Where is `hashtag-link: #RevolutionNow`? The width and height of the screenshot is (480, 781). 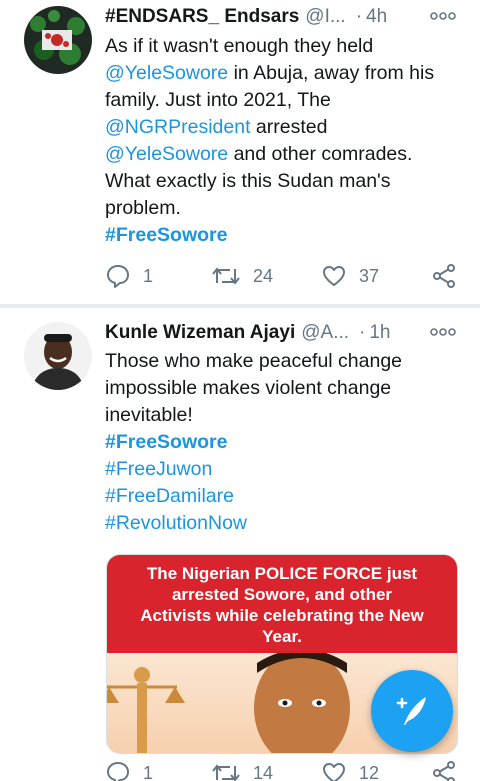 hashtag-link: #RevolutionNow is located at coordinates (285, 523).